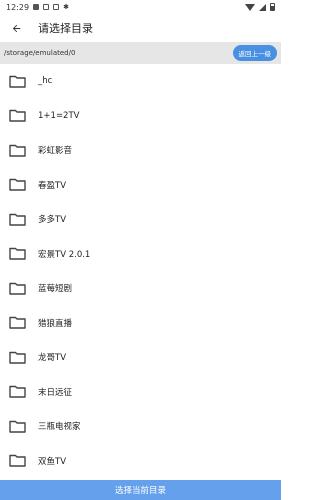 The image size is (320, 500). Describe the element at coordinates (59, 427) in the screenshot. I see `folder-name: 三瓶电视家` at that location.